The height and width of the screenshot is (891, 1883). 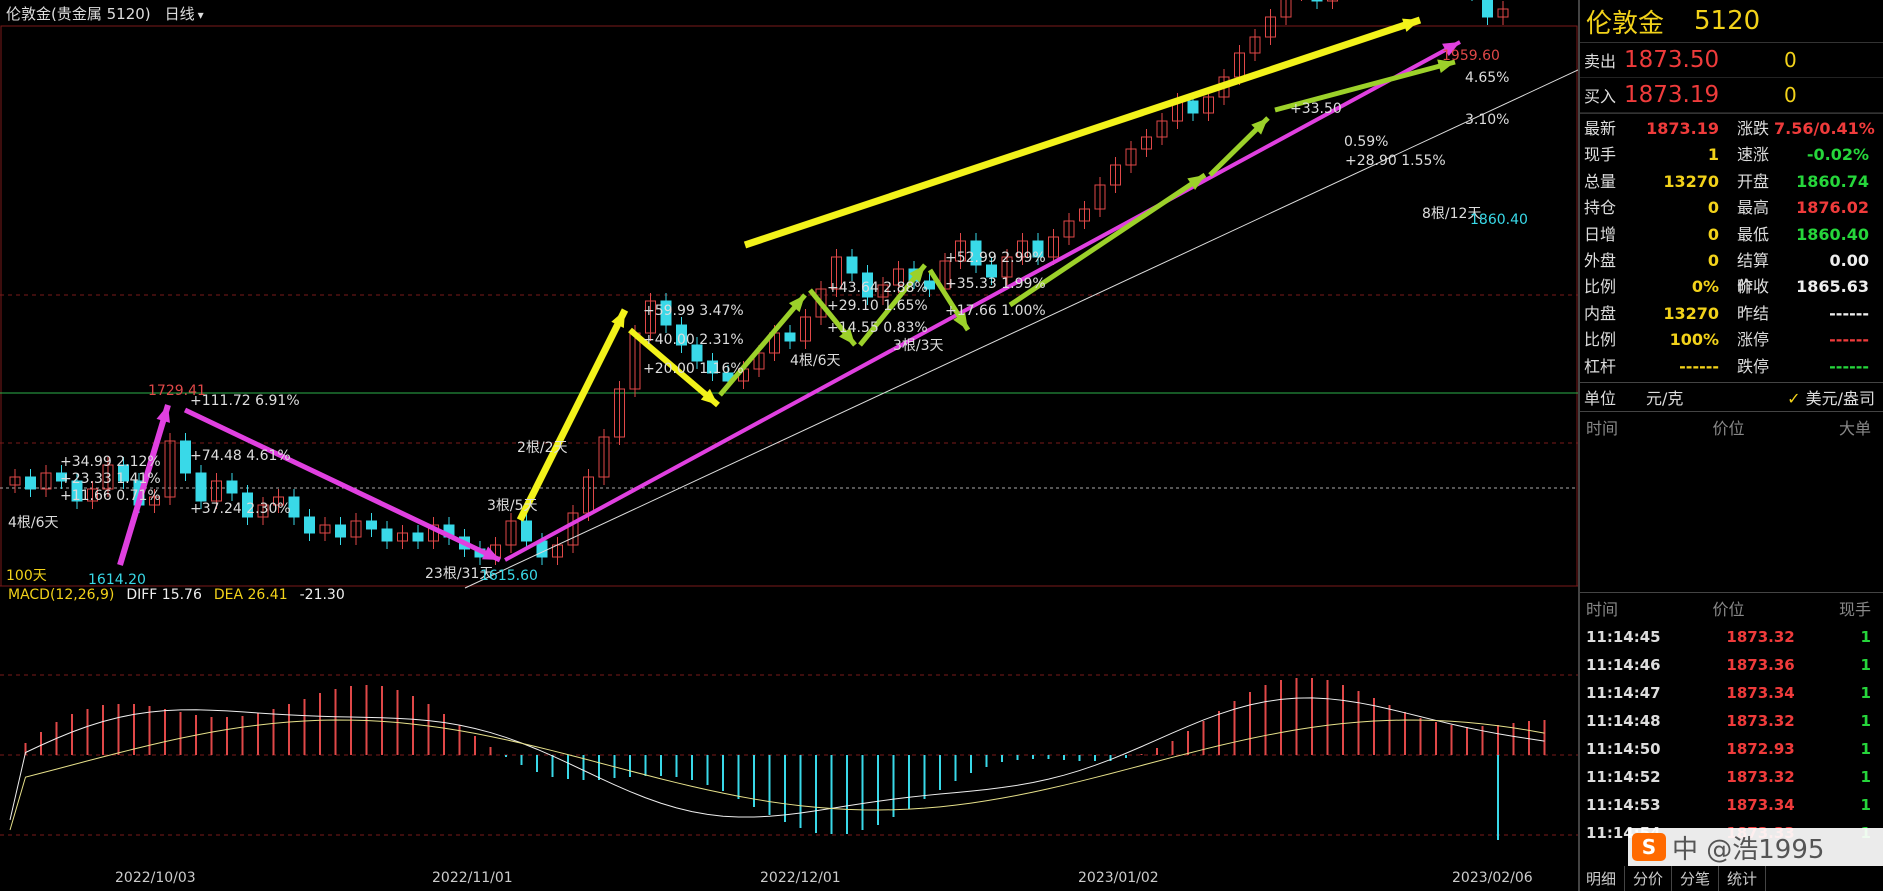 What do you see at coordinates (1492, 878) in the screenshot?
I see `x-label-5: 2023/02/06` at bounding box center [1492, 878].